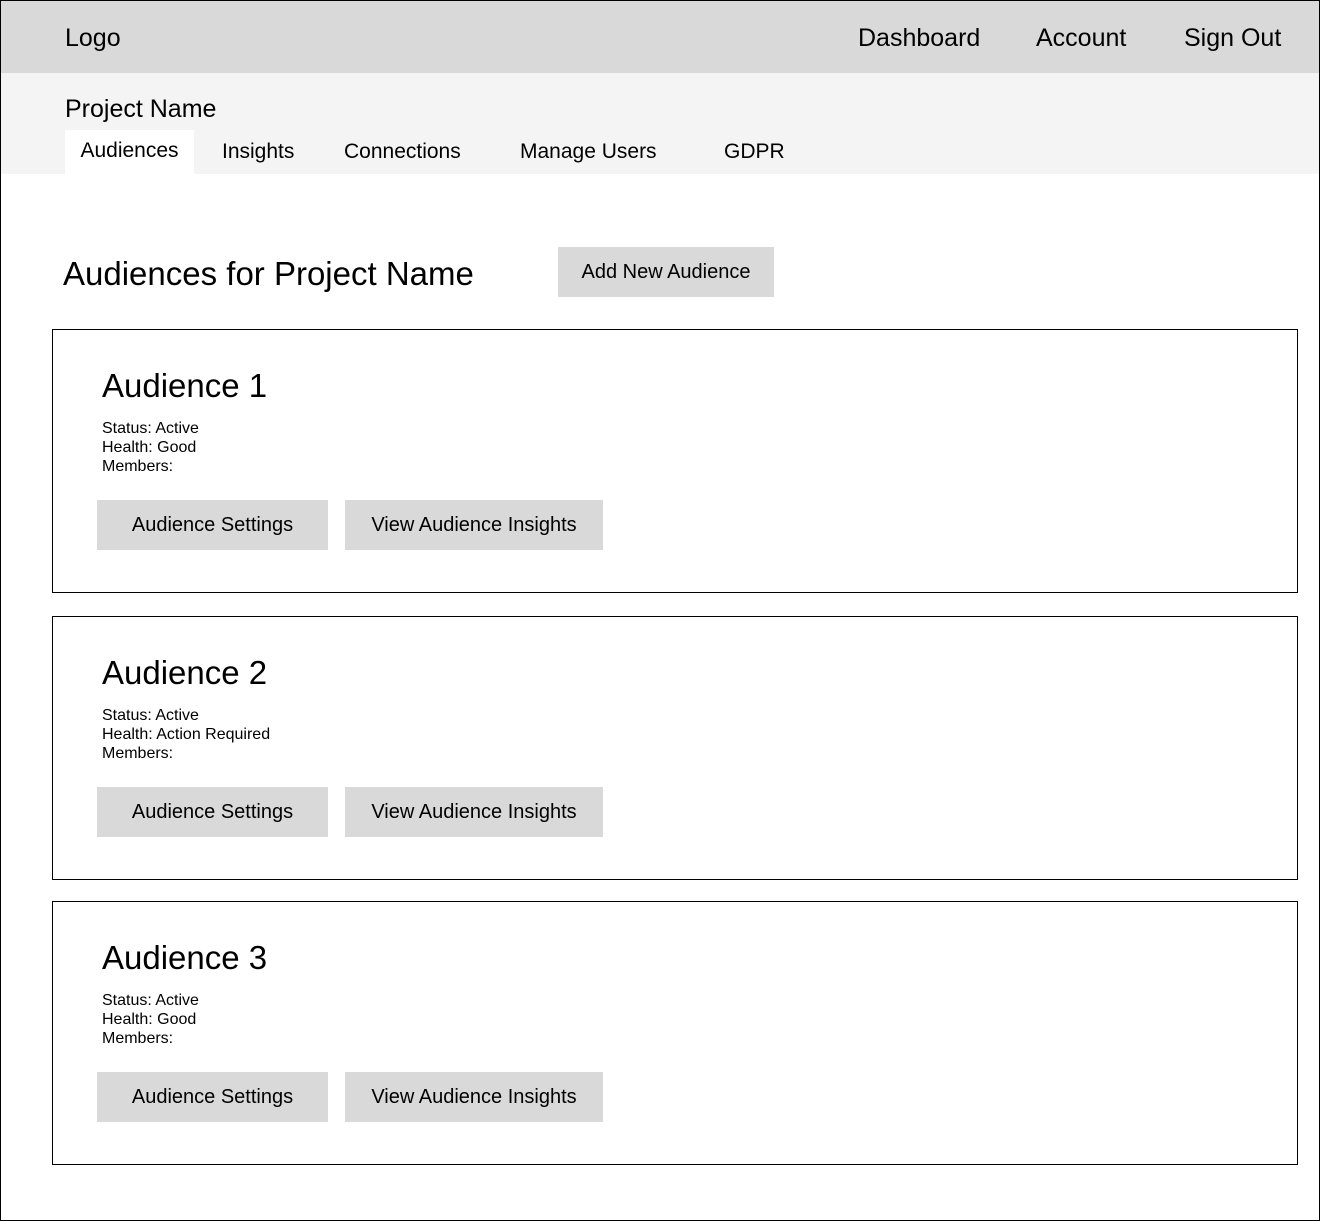 The image size is (1320, 1221). Describe the element at coordinates (754, 152) in the screenshot. I see `tab-gdpr: GDPR` at that location.